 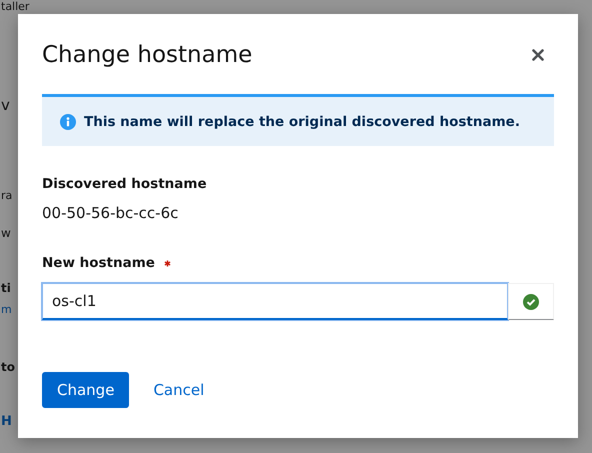 What do you see at coordinates (531, 302) in the screenshot?
I see `check-circle-icon` at bounding box center [531, 302].